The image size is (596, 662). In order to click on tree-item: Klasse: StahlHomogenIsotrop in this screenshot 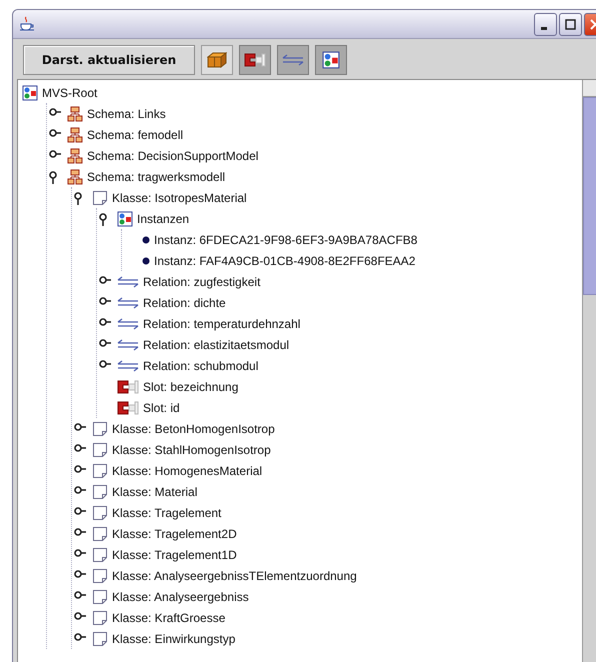, I will do `click(191, 449)`.